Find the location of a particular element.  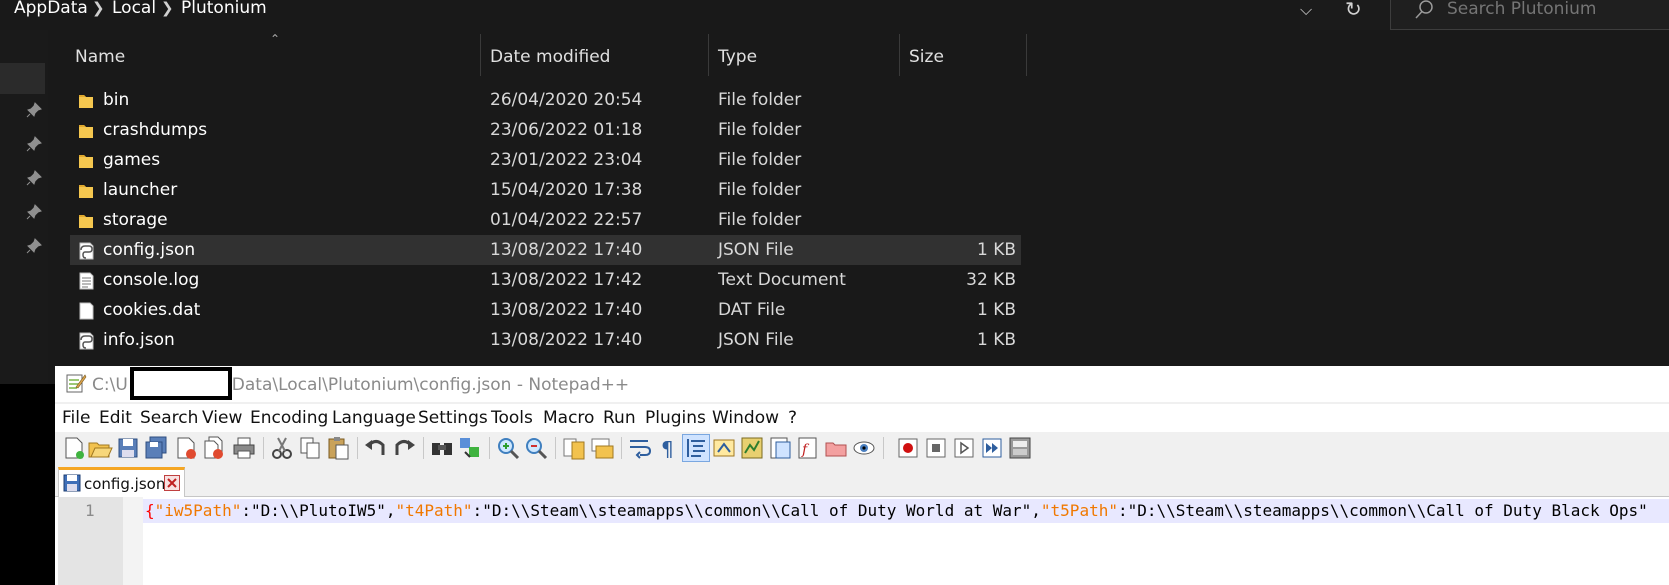

copy-icon is located at coordinates (310, 448).